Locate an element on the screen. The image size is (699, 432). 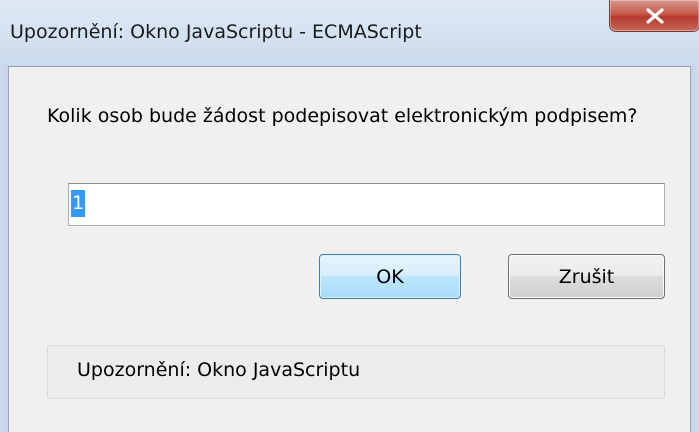
close-button is located at coordinates (654, 15).